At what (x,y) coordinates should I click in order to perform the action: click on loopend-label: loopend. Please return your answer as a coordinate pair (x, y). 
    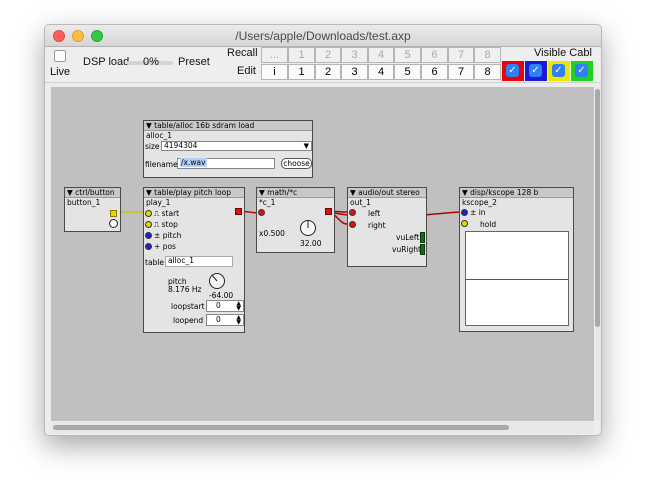
    Looking at the image, I should click on (188, 320).